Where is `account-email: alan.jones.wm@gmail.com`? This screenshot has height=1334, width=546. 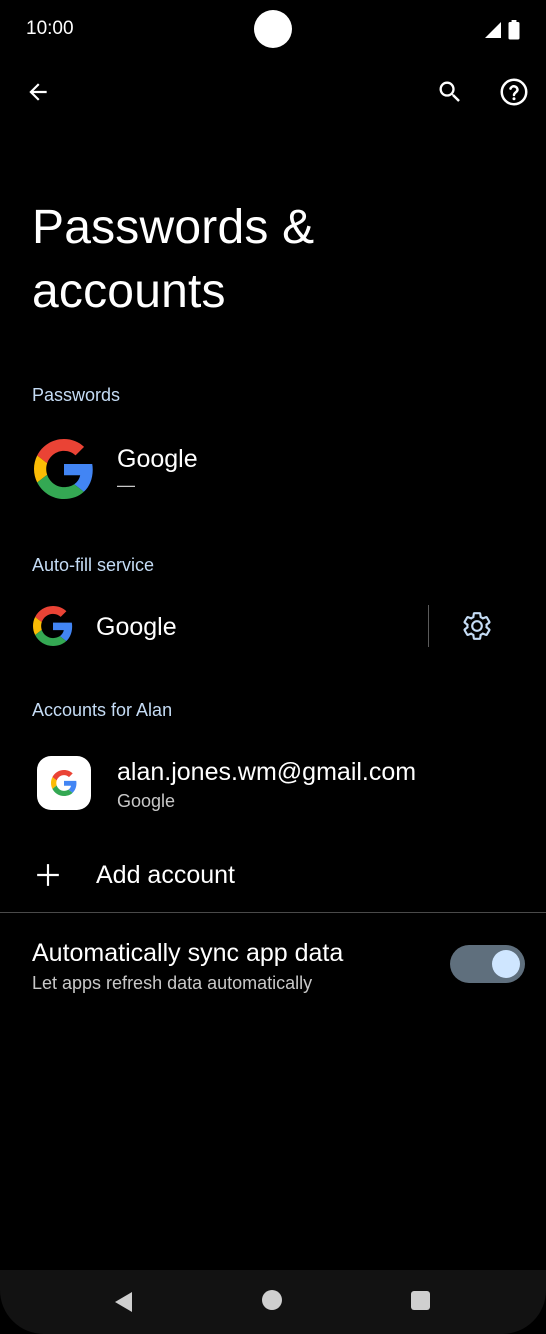 account-email: alan.jones.wm@gmail.com is located at coordinates (267, 772).